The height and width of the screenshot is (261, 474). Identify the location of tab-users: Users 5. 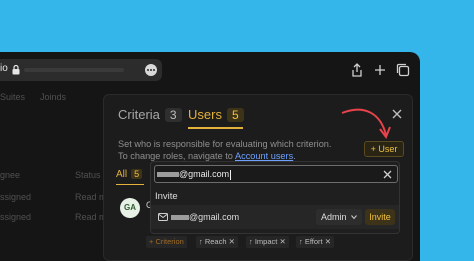
(216, 114).